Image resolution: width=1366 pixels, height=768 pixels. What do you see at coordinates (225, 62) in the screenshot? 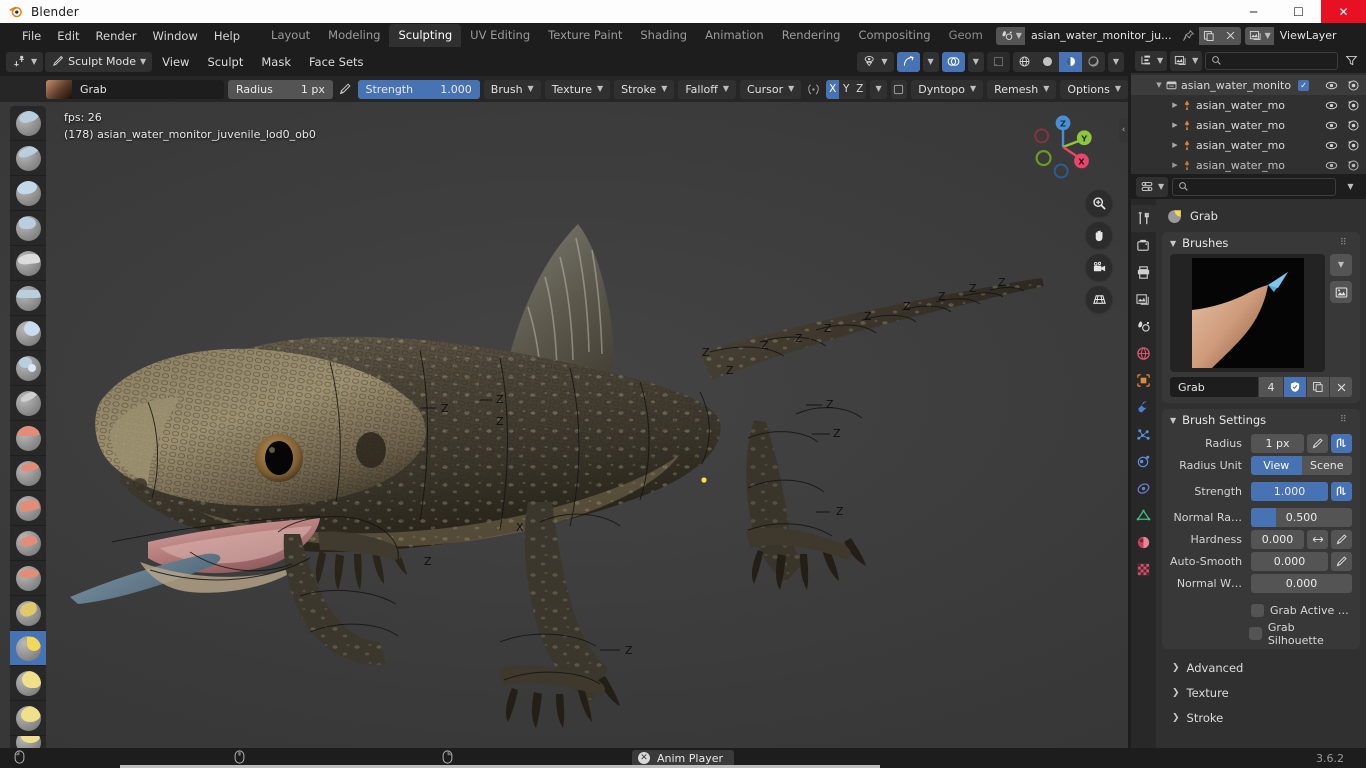
I see `viewport-menu-sculpt: Sculpt` at bounding box center [225, 62].